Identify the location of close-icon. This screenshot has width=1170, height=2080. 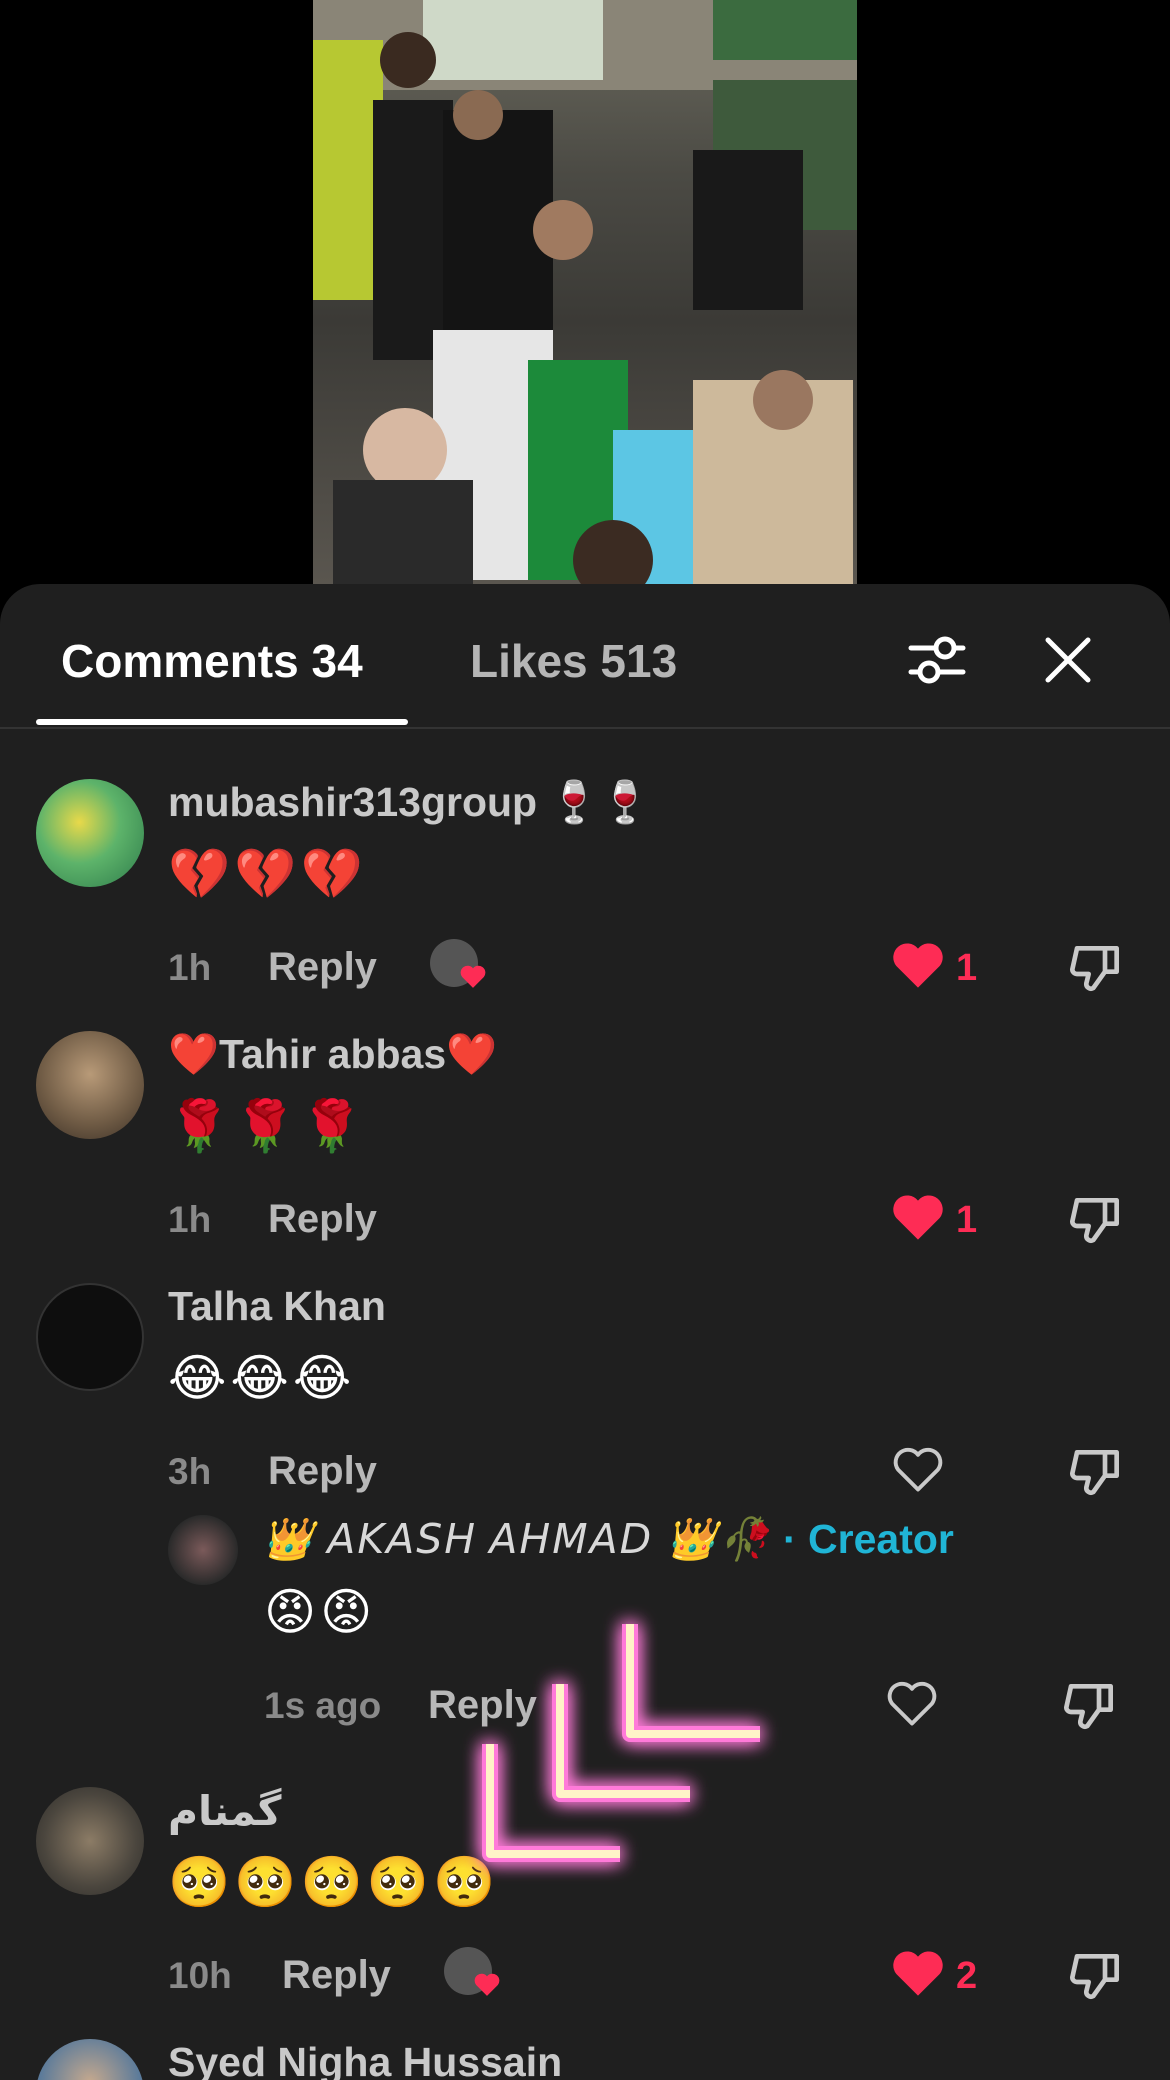
(1068, 660).